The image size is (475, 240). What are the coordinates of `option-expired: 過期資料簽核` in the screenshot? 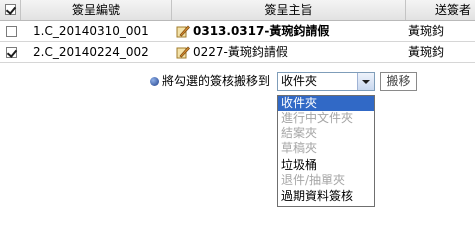 It's located at (326, 196).